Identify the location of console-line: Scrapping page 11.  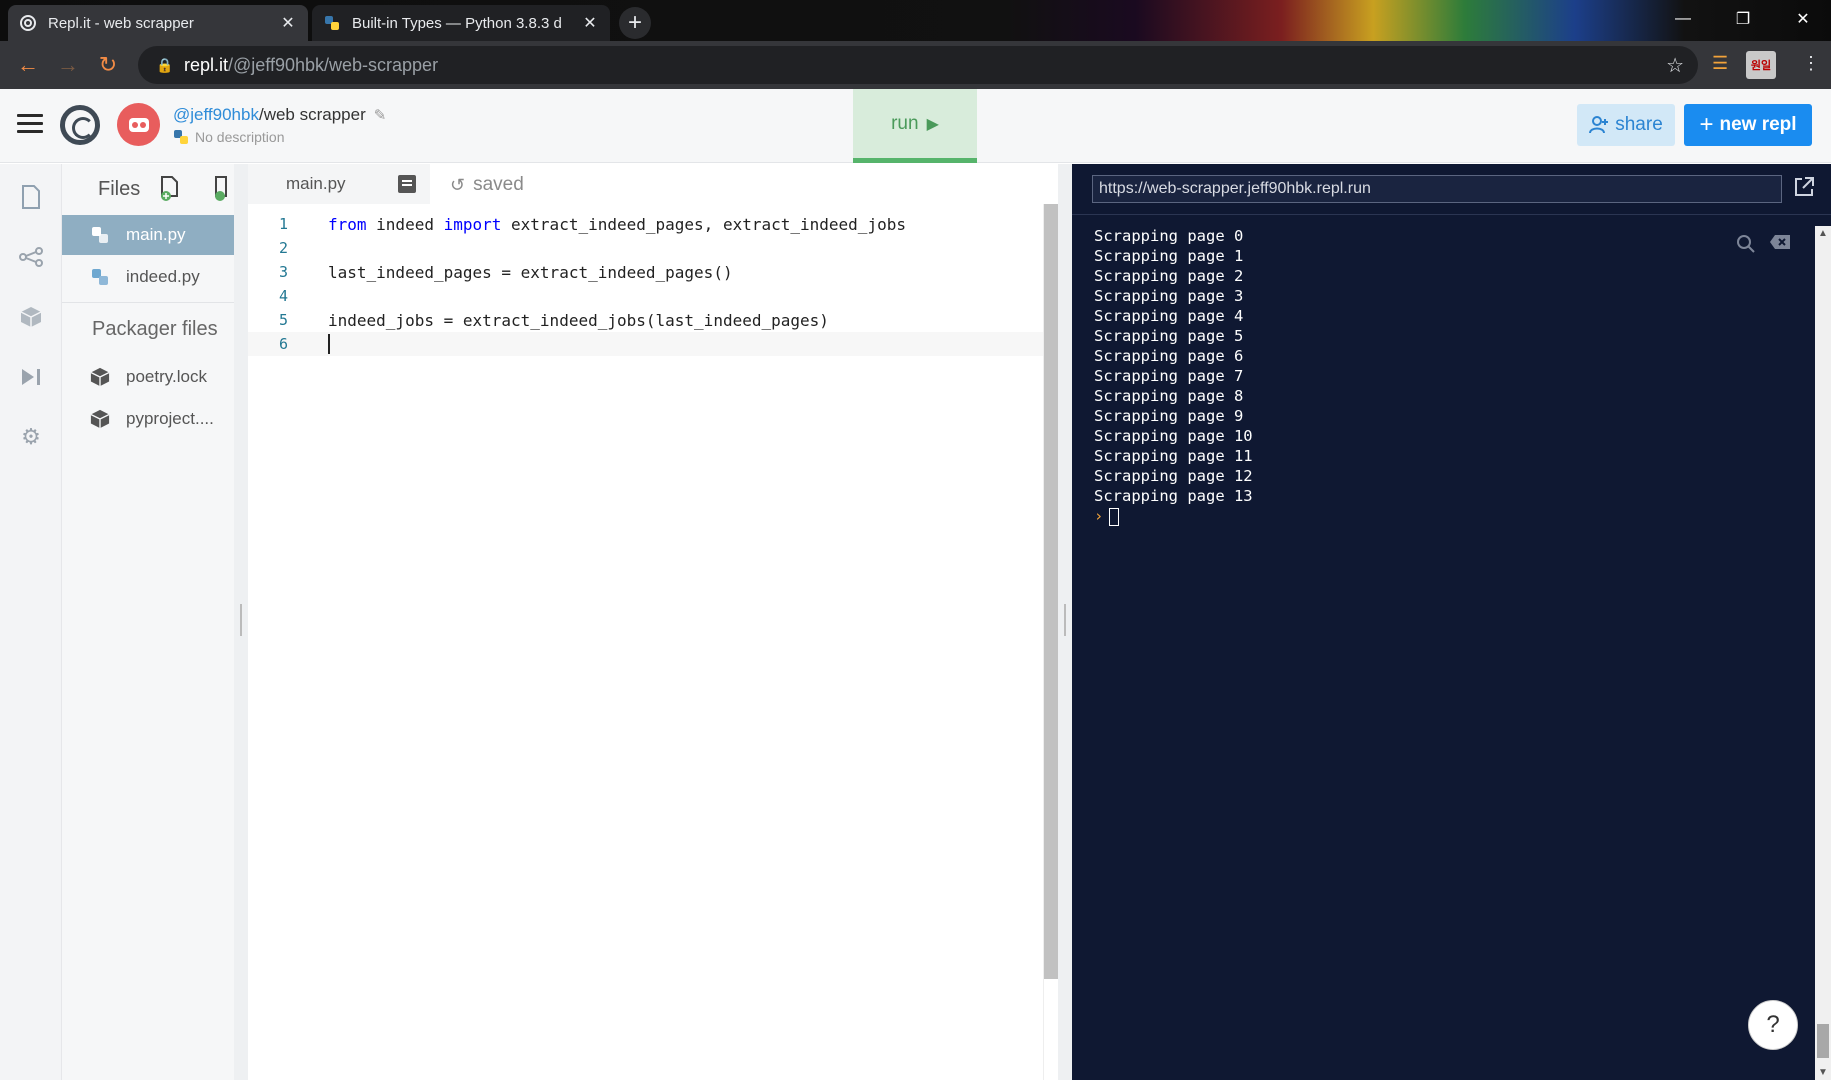
(1173, 456).